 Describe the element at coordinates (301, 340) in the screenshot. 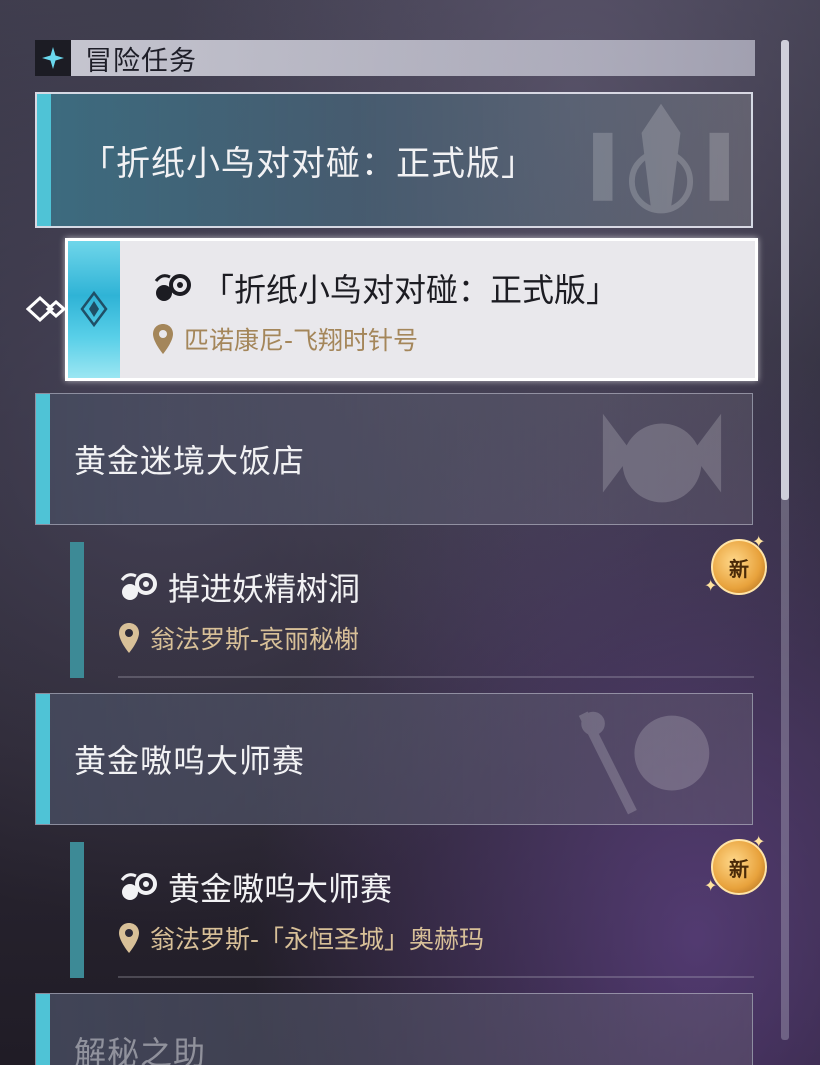

I see `quest-location-text: 匹诺康尼-飞翔时针号` at that location.